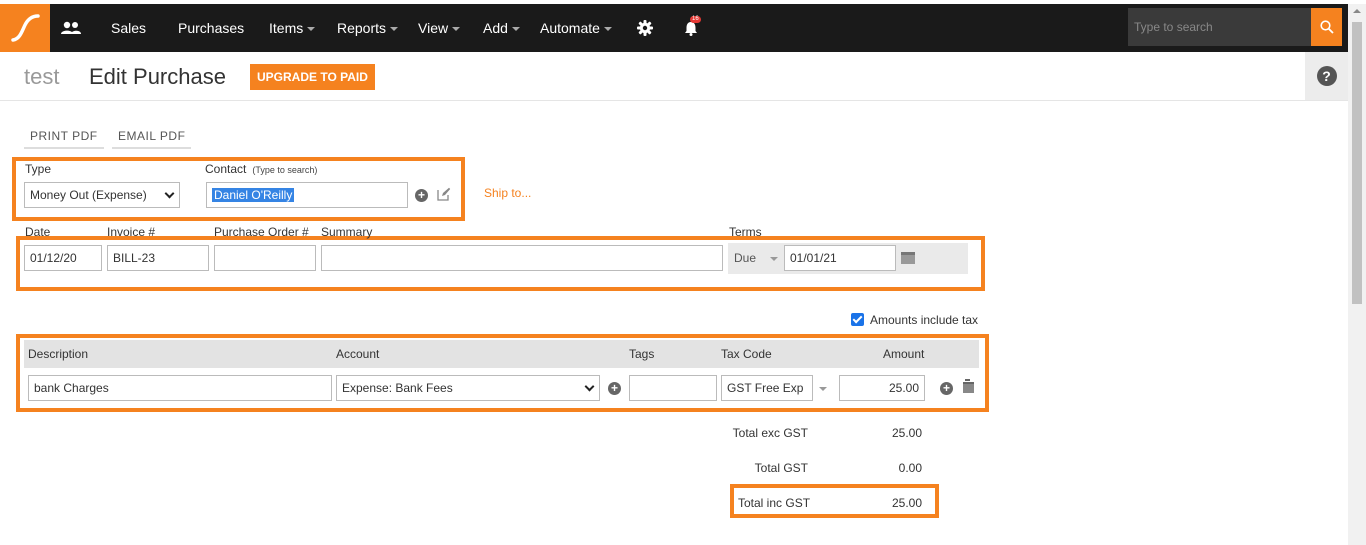 The height and width of the screenshot is (545, 1366). What do you see at coordinates (439, 28) in the screenshot?
I see `nav-view: View` at bounding box center [439, 28].